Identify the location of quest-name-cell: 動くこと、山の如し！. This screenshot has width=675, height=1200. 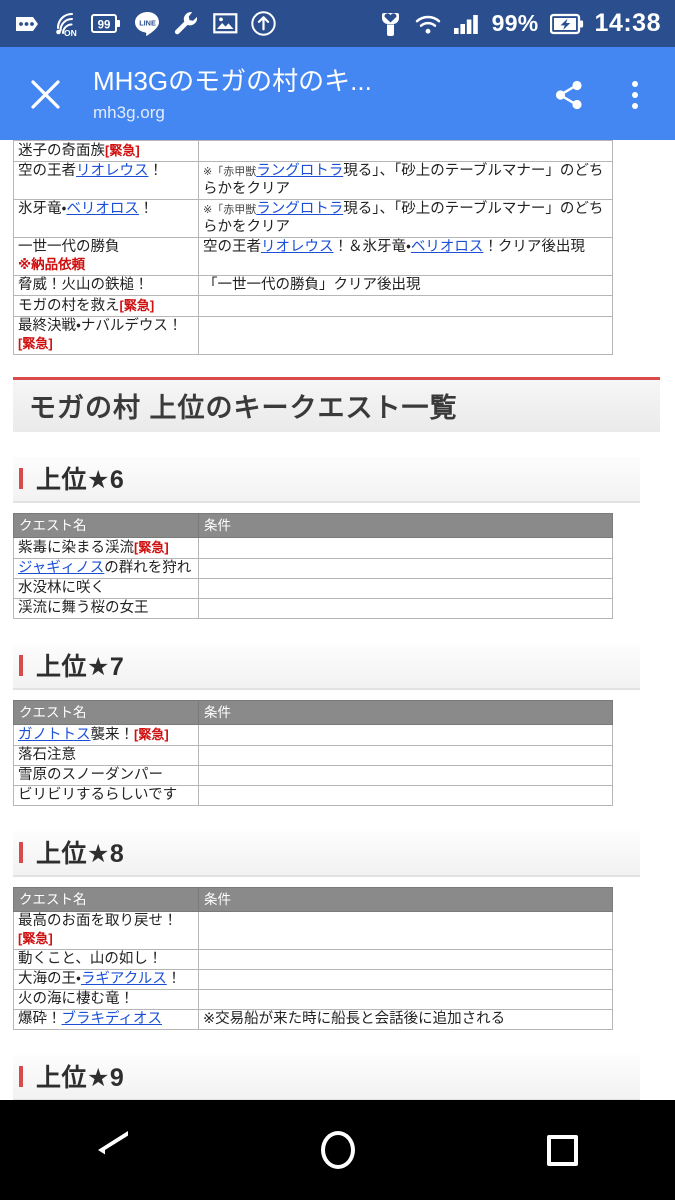
(106, 959).